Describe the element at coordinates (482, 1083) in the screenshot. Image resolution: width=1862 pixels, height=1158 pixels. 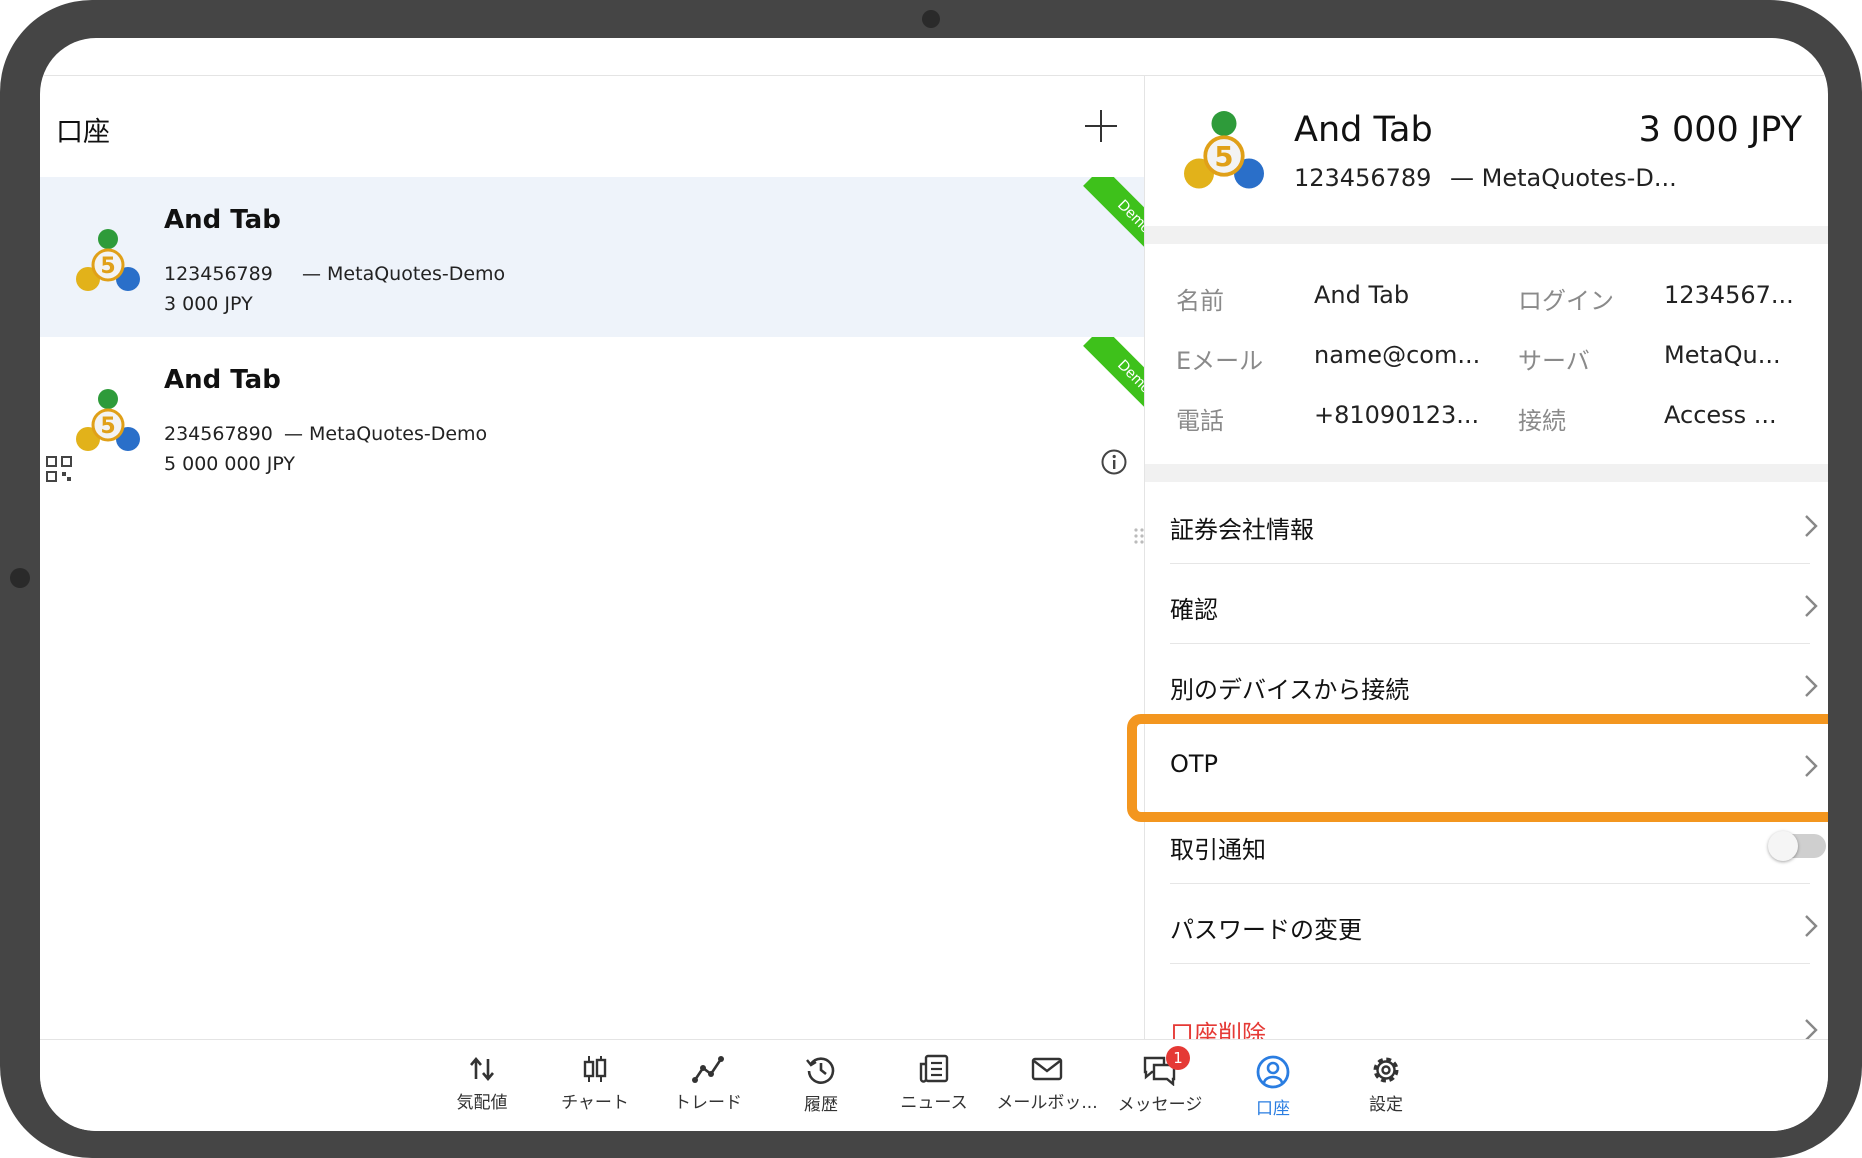
I see `nav-quotes: 気配値` at that location.